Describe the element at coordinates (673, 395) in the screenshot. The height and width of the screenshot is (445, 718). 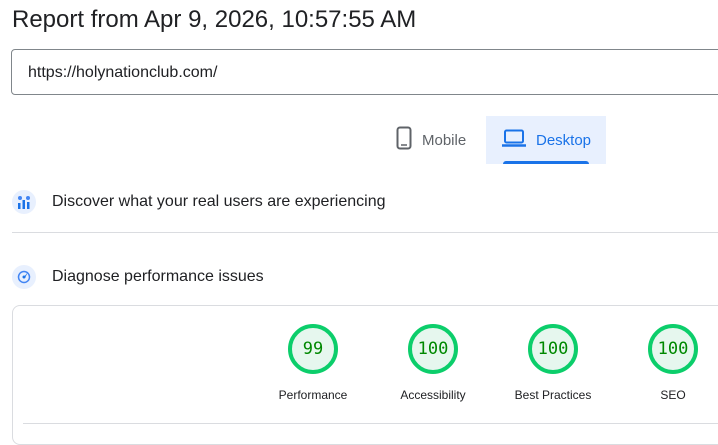
I see `score-label: SEO` at that location.